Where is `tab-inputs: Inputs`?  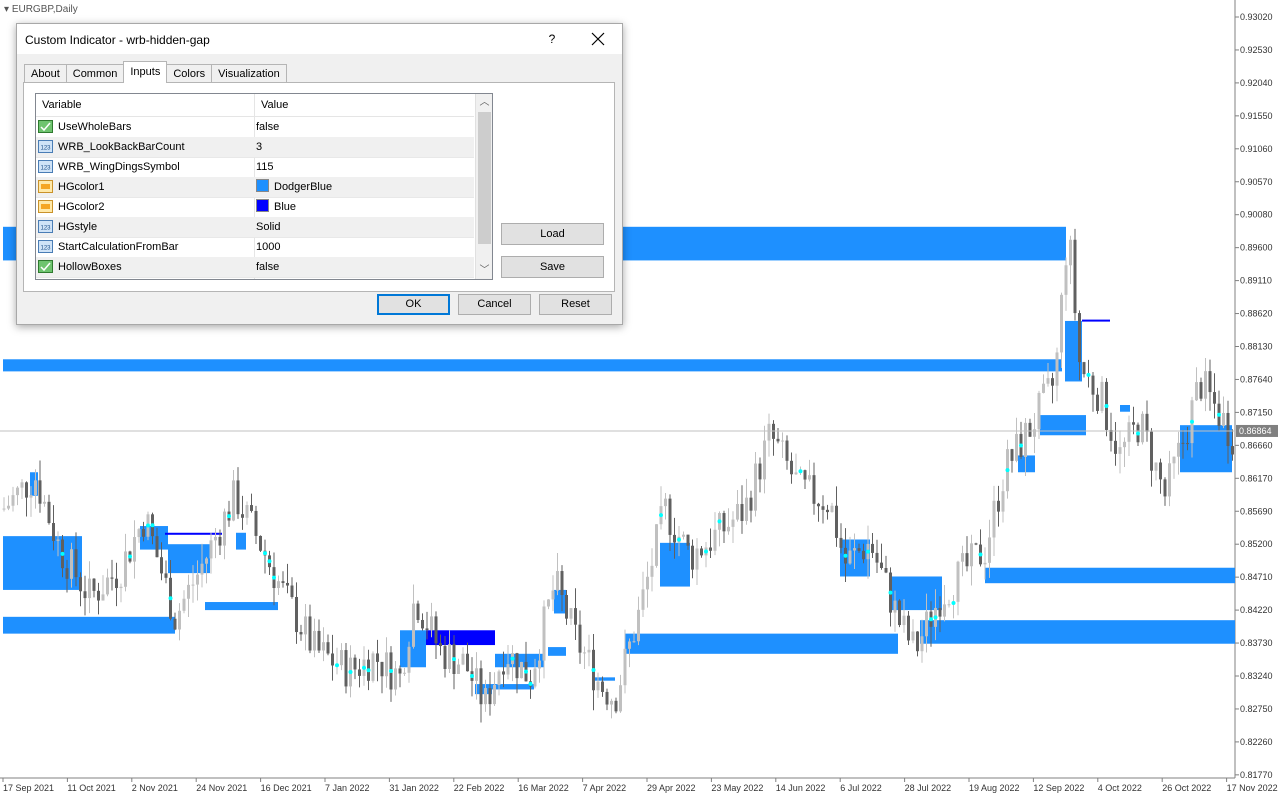 tab-inputs: Inputs is located at coordinates (145, 72).